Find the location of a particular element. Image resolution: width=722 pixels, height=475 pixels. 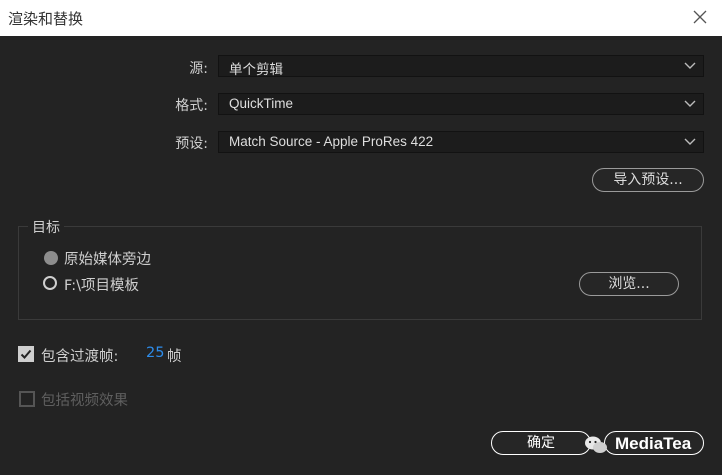

include-effects-label: 包括视频效果 is located at coordinates (84, 401).